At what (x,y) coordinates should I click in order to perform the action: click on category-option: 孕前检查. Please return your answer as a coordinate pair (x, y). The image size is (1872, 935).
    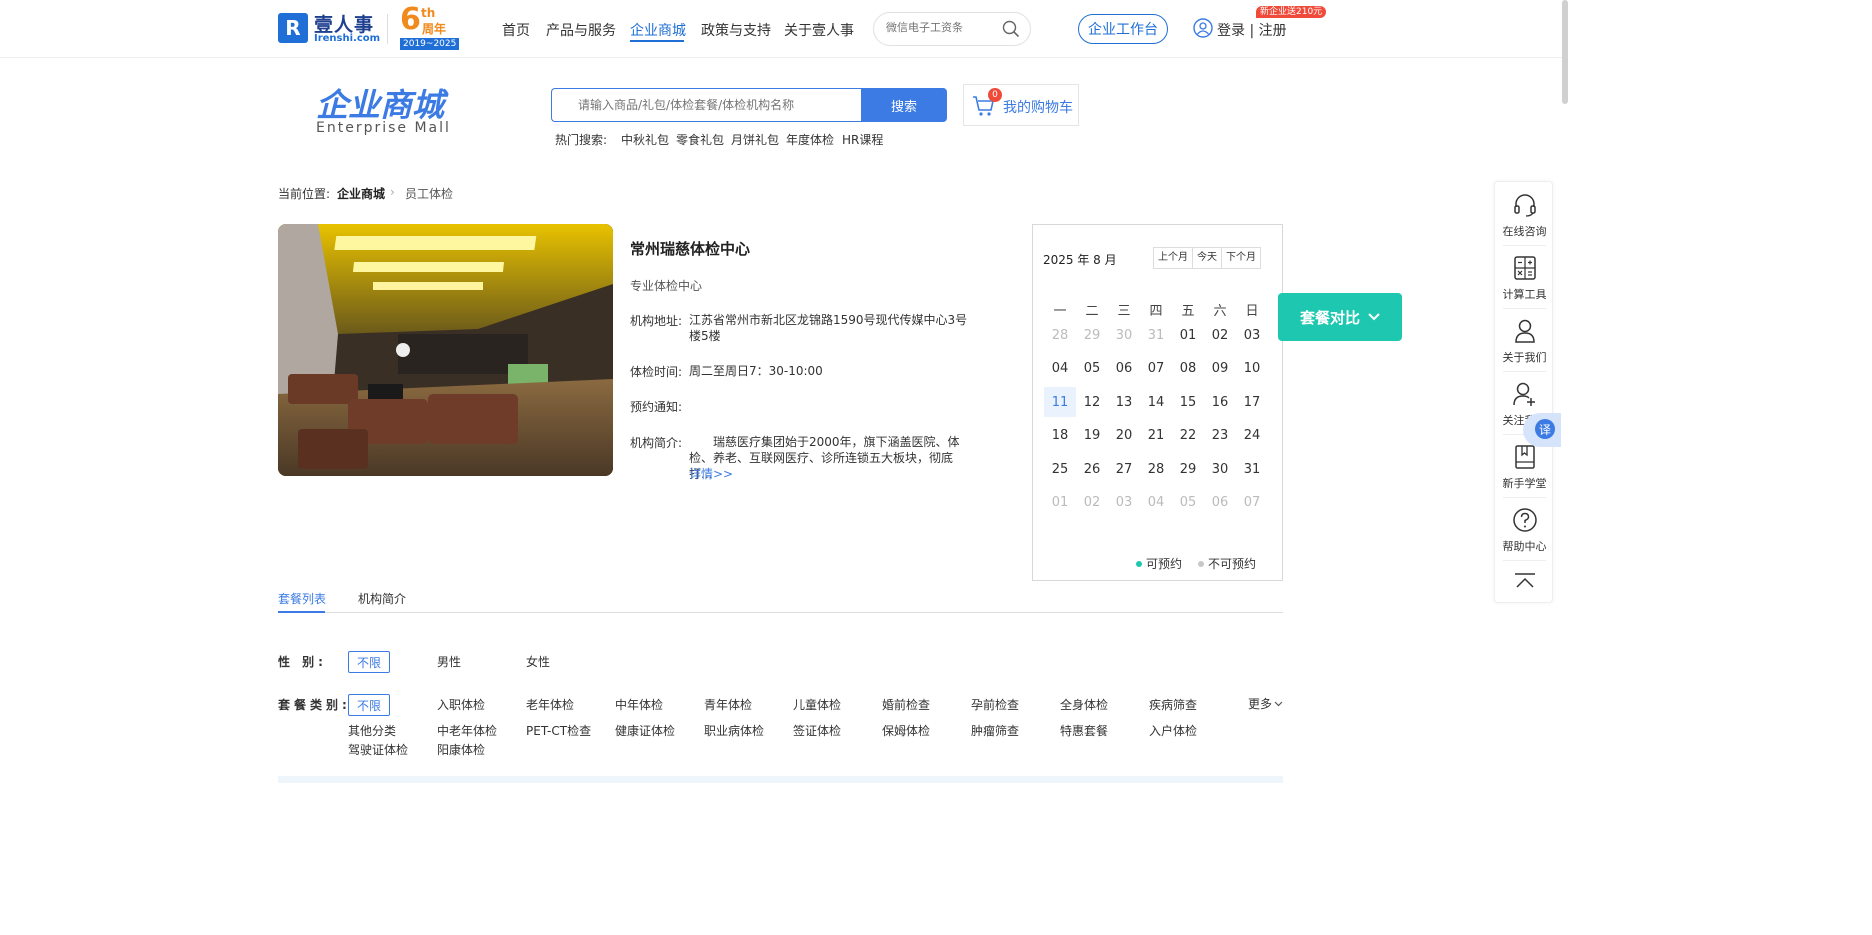
    Looking at the image, I should click on (995, 704).